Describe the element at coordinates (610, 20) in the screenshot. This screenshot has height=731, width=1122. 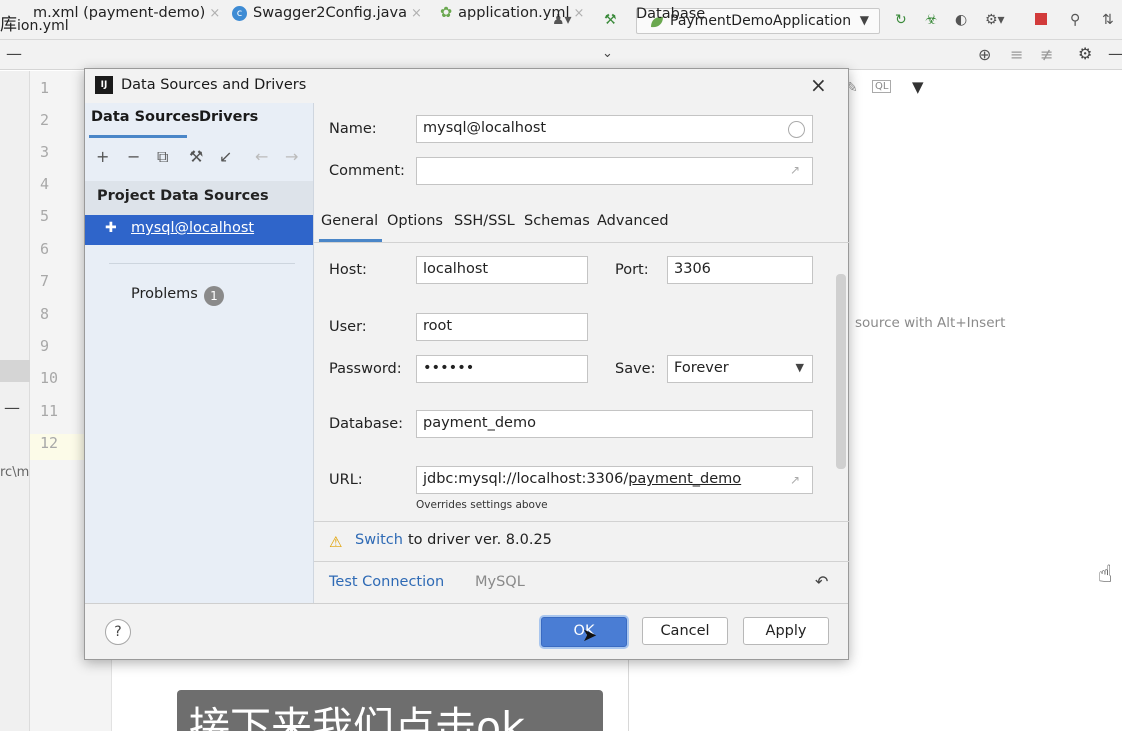
I see `hammer-icon: ⚒` at that location.